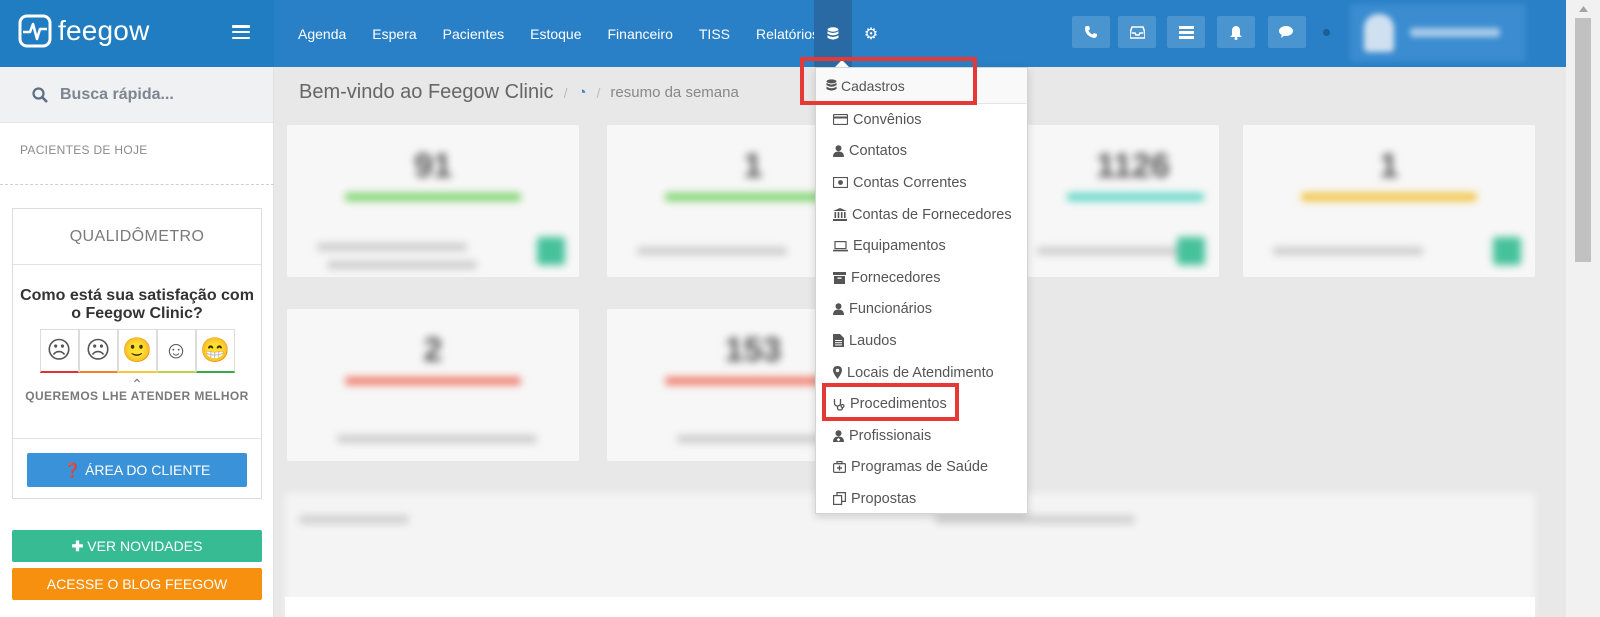 The width and height of the screenshot is (1600, 617). I want to click on tasks-icon, so click(1186, 32).